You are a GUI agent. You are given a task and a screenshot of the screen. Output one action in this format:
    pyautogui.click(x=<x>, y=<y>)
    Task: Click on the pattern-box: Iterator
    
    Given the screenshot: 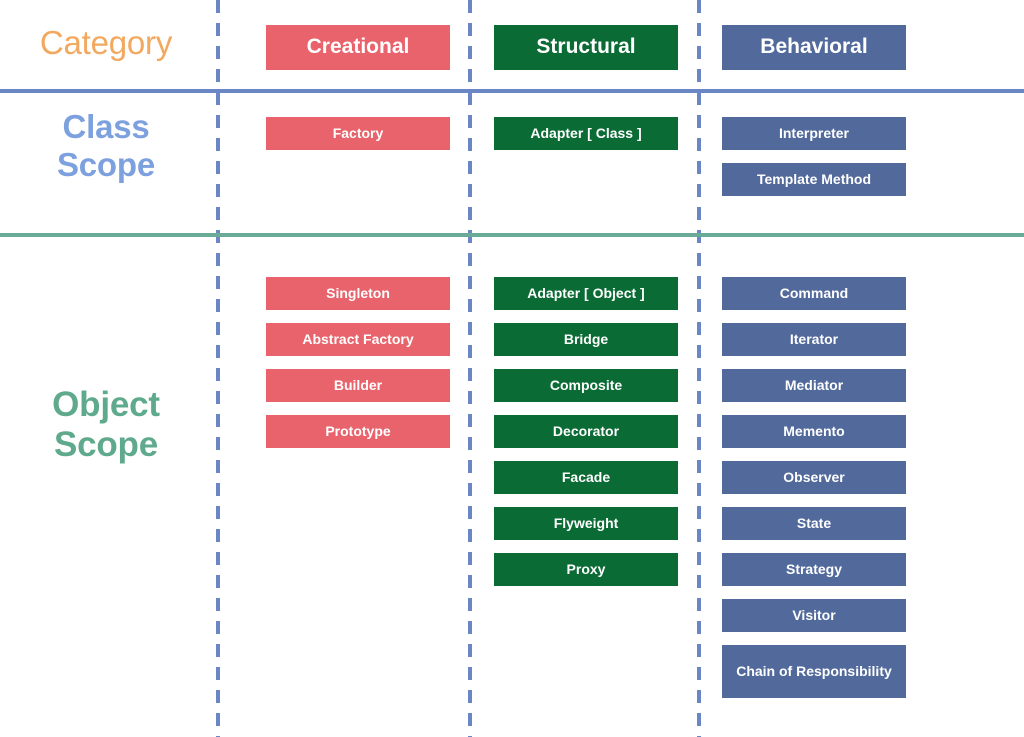 What is the action you would take?
    pyautogui.click(x=814, y=339)
    